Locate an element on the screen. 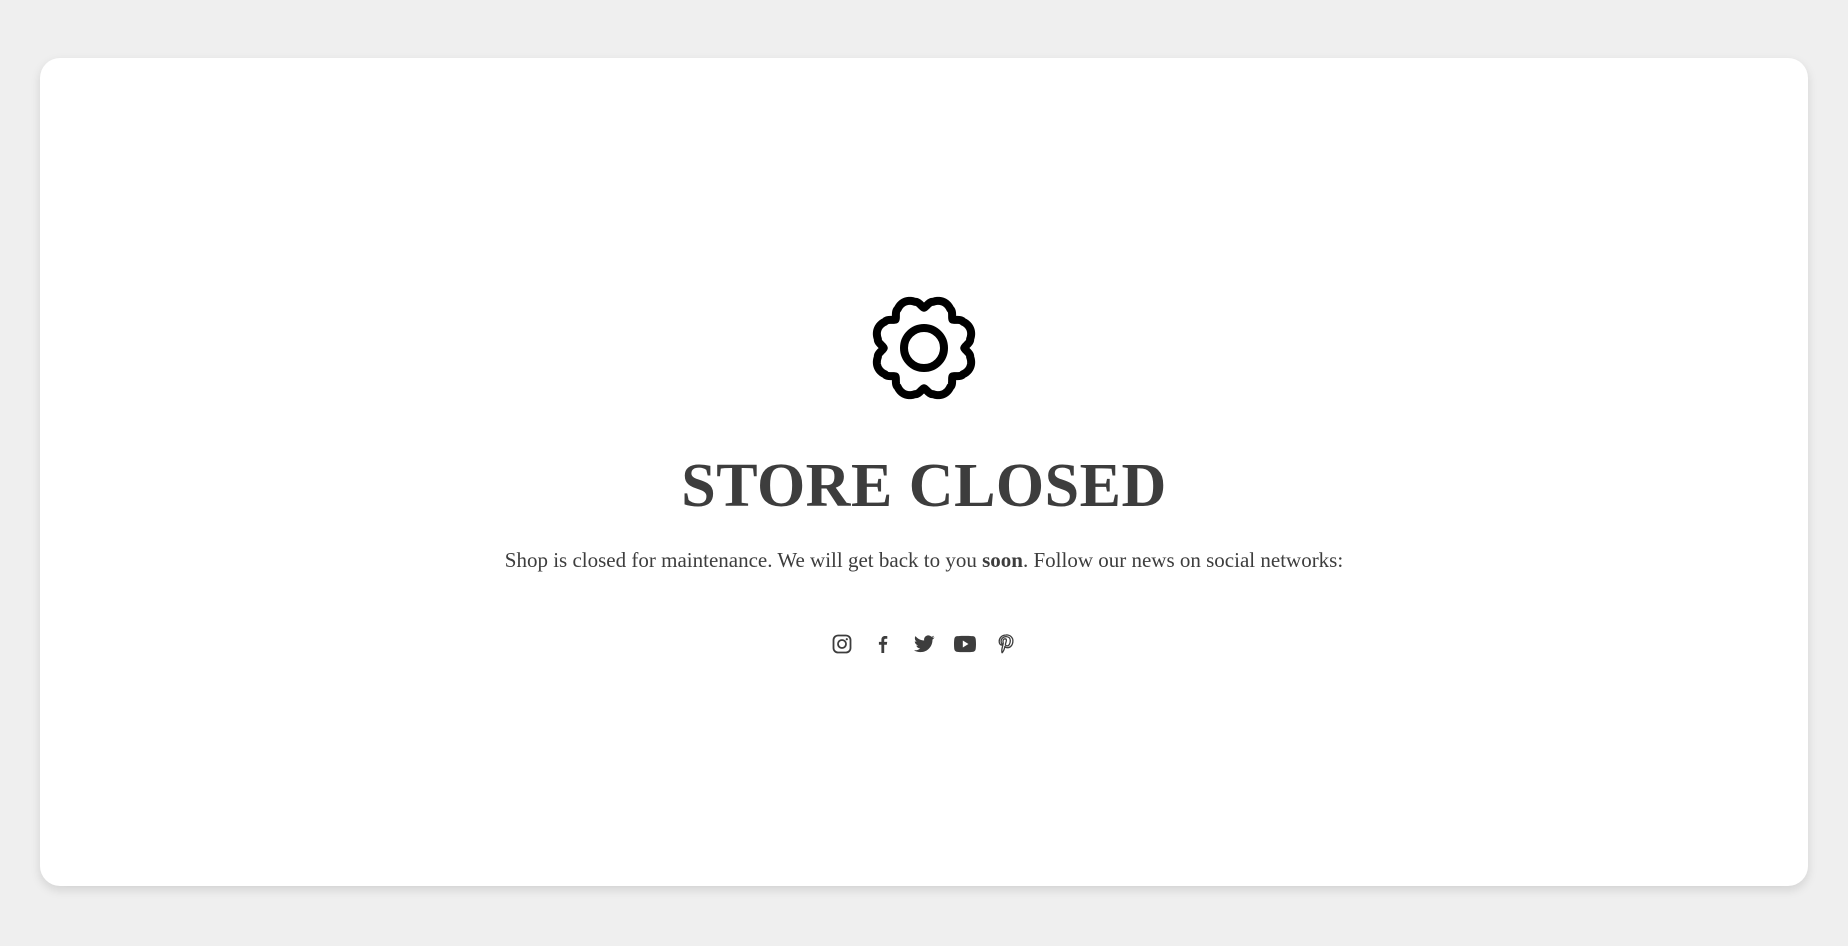 The image size is (1848, 946). youtube-icon is located at coordinates (965, 644).